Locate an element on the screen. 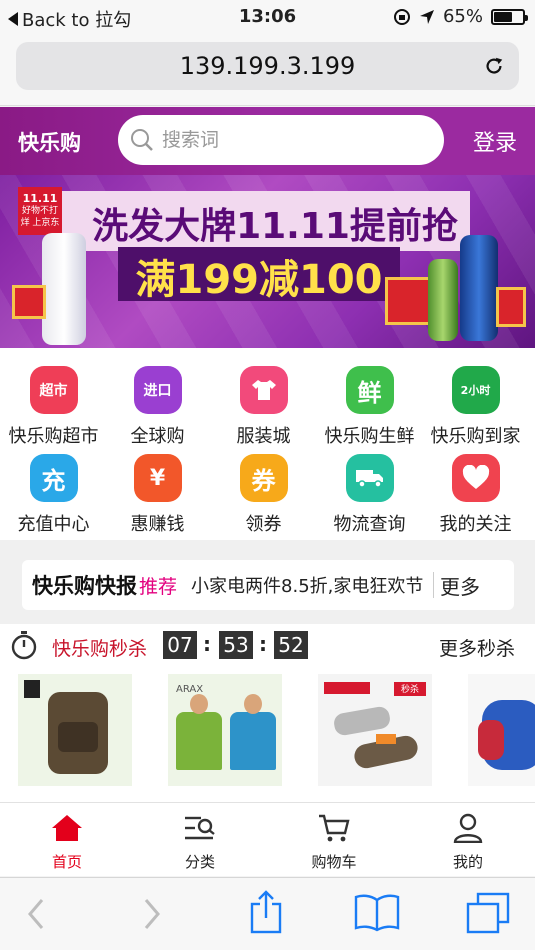  tab-cart: 购物车 is located at coordinates (334, 842).